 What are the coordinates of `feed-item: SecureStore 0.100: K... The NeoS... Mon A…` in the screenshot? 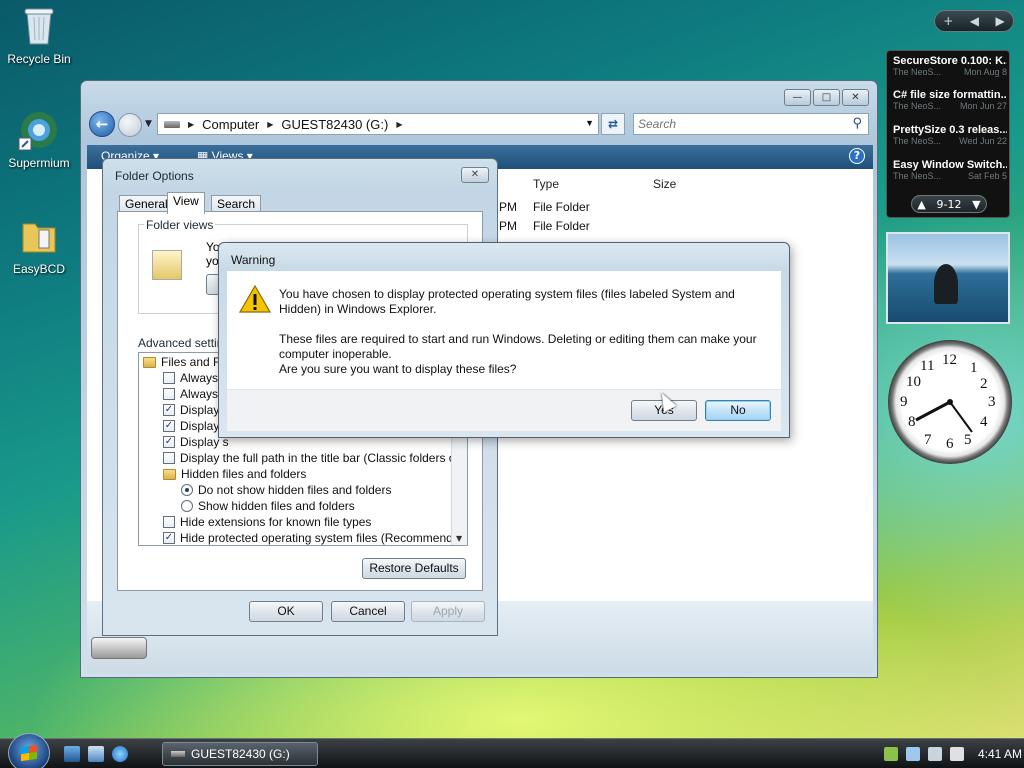 It's located at (950, 66).